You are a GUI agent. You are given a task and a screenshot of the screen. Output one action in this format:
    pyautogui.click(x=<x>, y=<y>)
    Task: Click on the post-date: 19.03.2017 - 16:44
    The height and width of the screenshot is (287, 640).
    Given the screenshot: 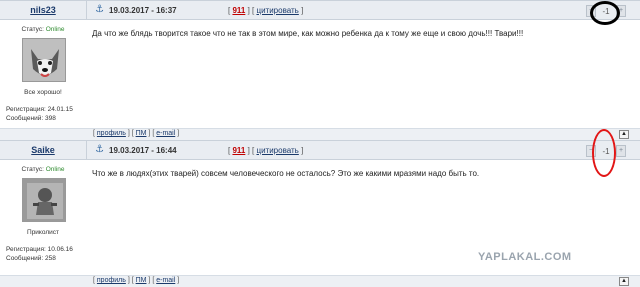 What is the action you would take?
    pyautogui.click(x=143, y=150)
    